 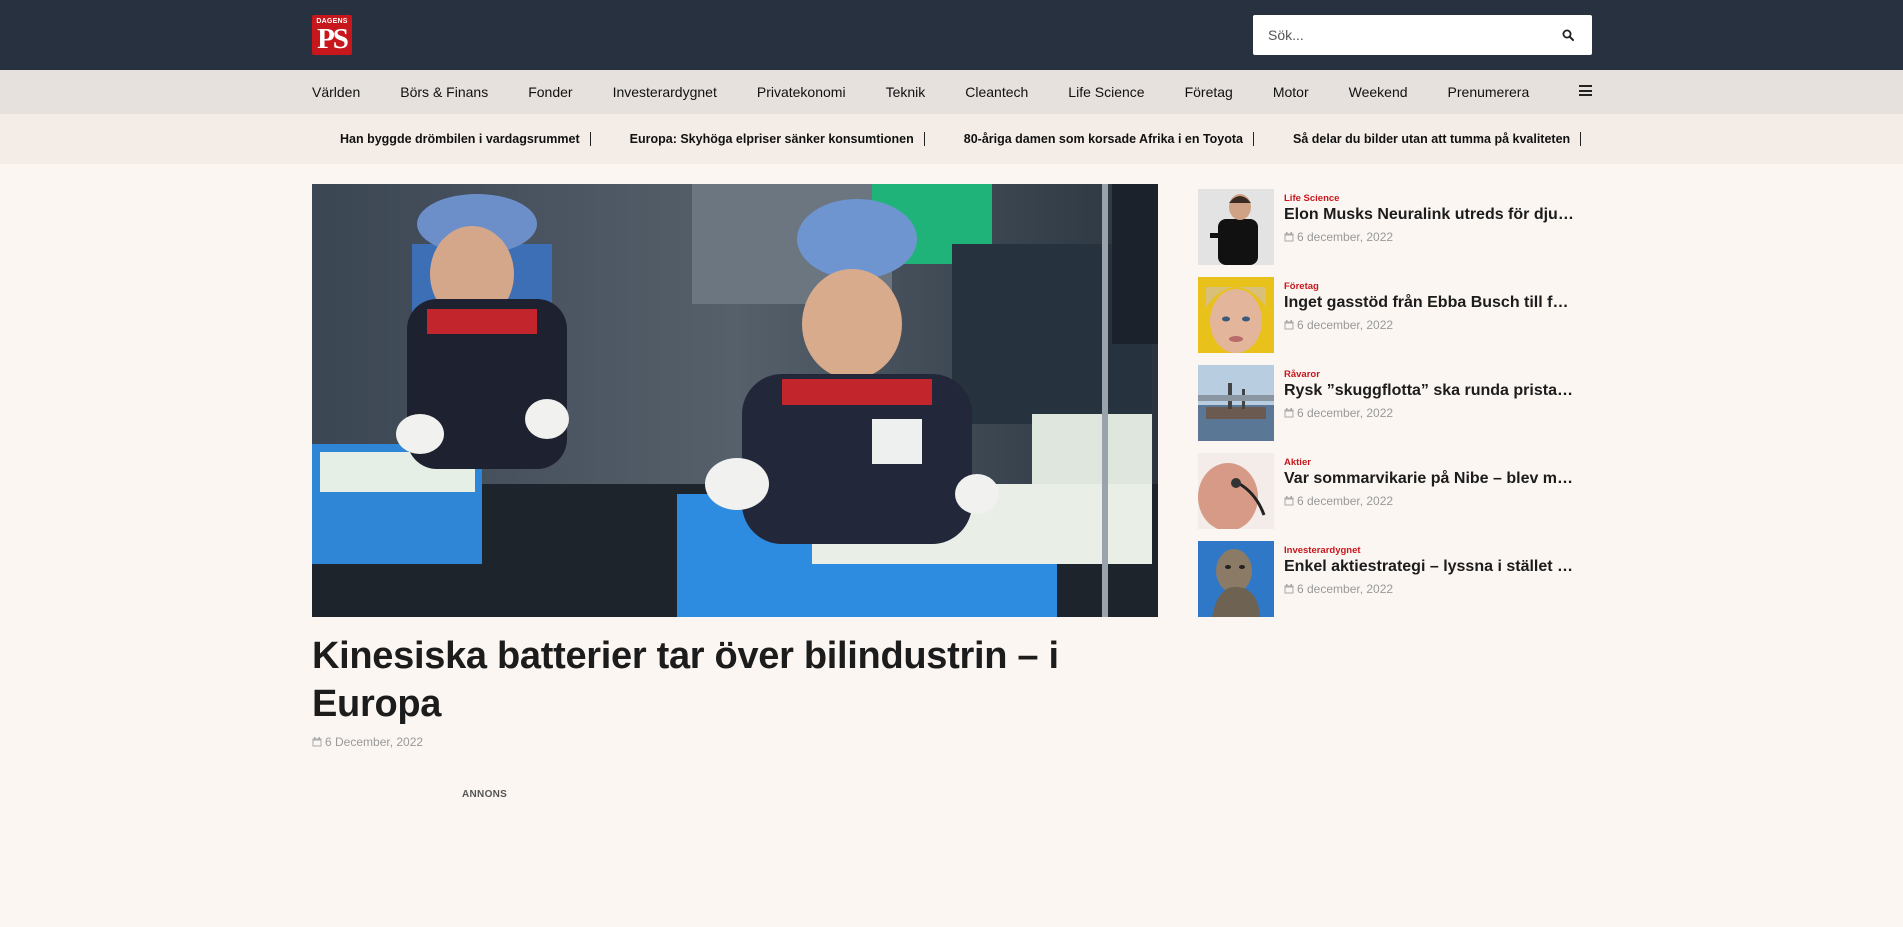 What do you see at coordinates (1106, 92) in the screenshot?
I see `nav-item-life-science: Life Science` at bounding box center [1106, 92].